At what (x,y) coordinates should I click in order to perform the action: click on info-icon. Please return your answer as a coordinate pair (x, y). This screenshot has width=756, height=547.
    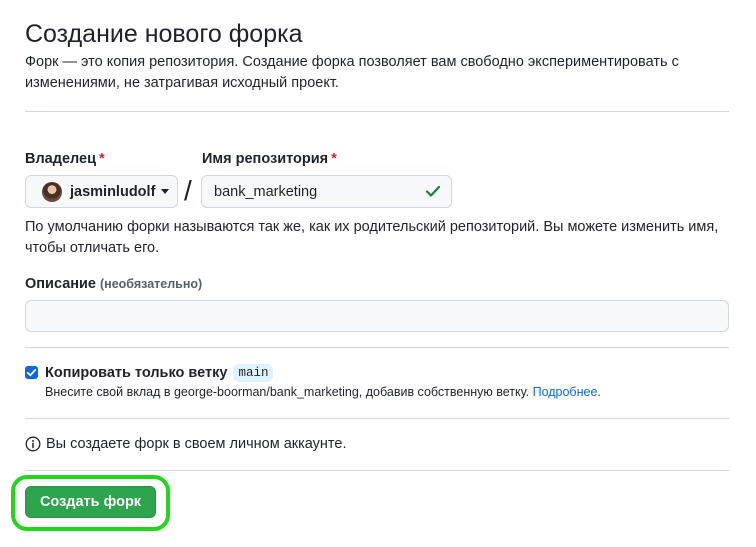
    Looking at the image, I should click on (33, 444).